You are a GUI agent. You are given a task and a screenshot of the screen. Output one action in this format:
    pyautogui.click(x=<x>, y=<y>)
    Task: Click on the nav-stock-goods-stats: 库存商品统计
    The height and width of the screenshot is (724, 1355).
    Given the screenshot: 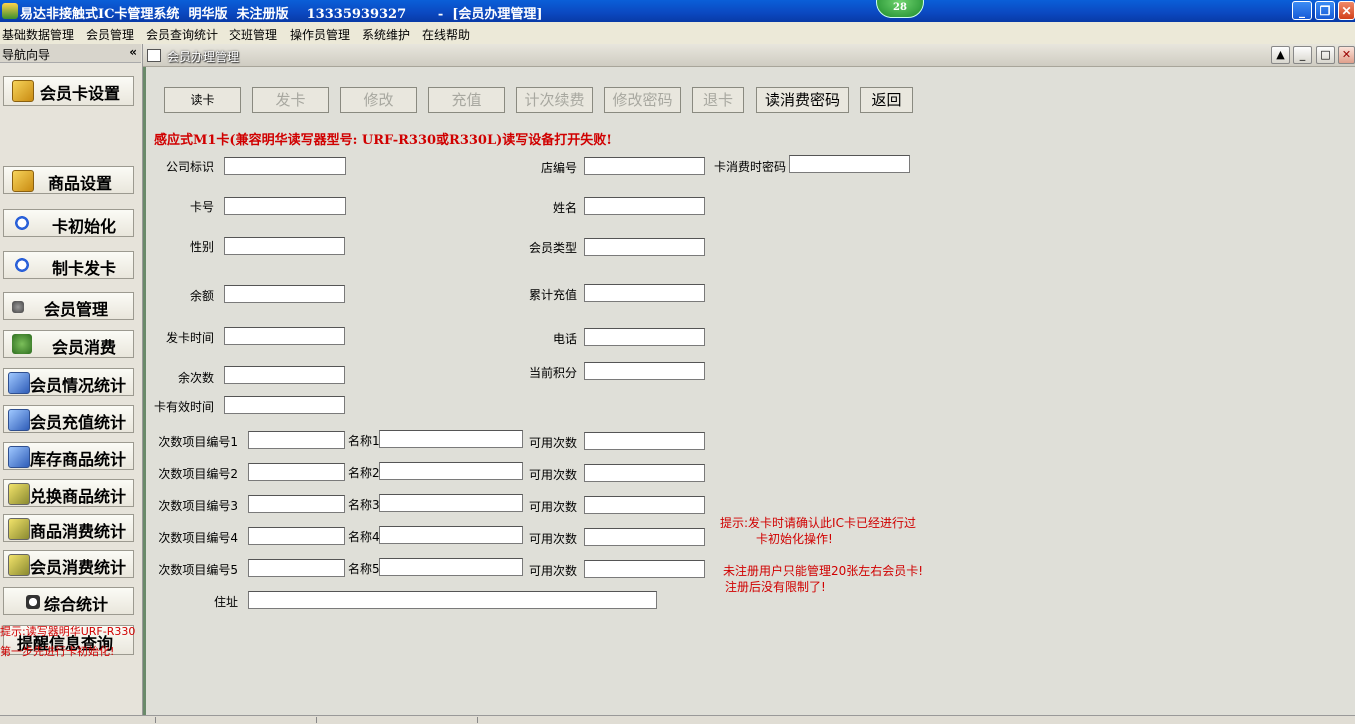 What is the action you would take?
    pyautogui.click(x=68, y=456)
    